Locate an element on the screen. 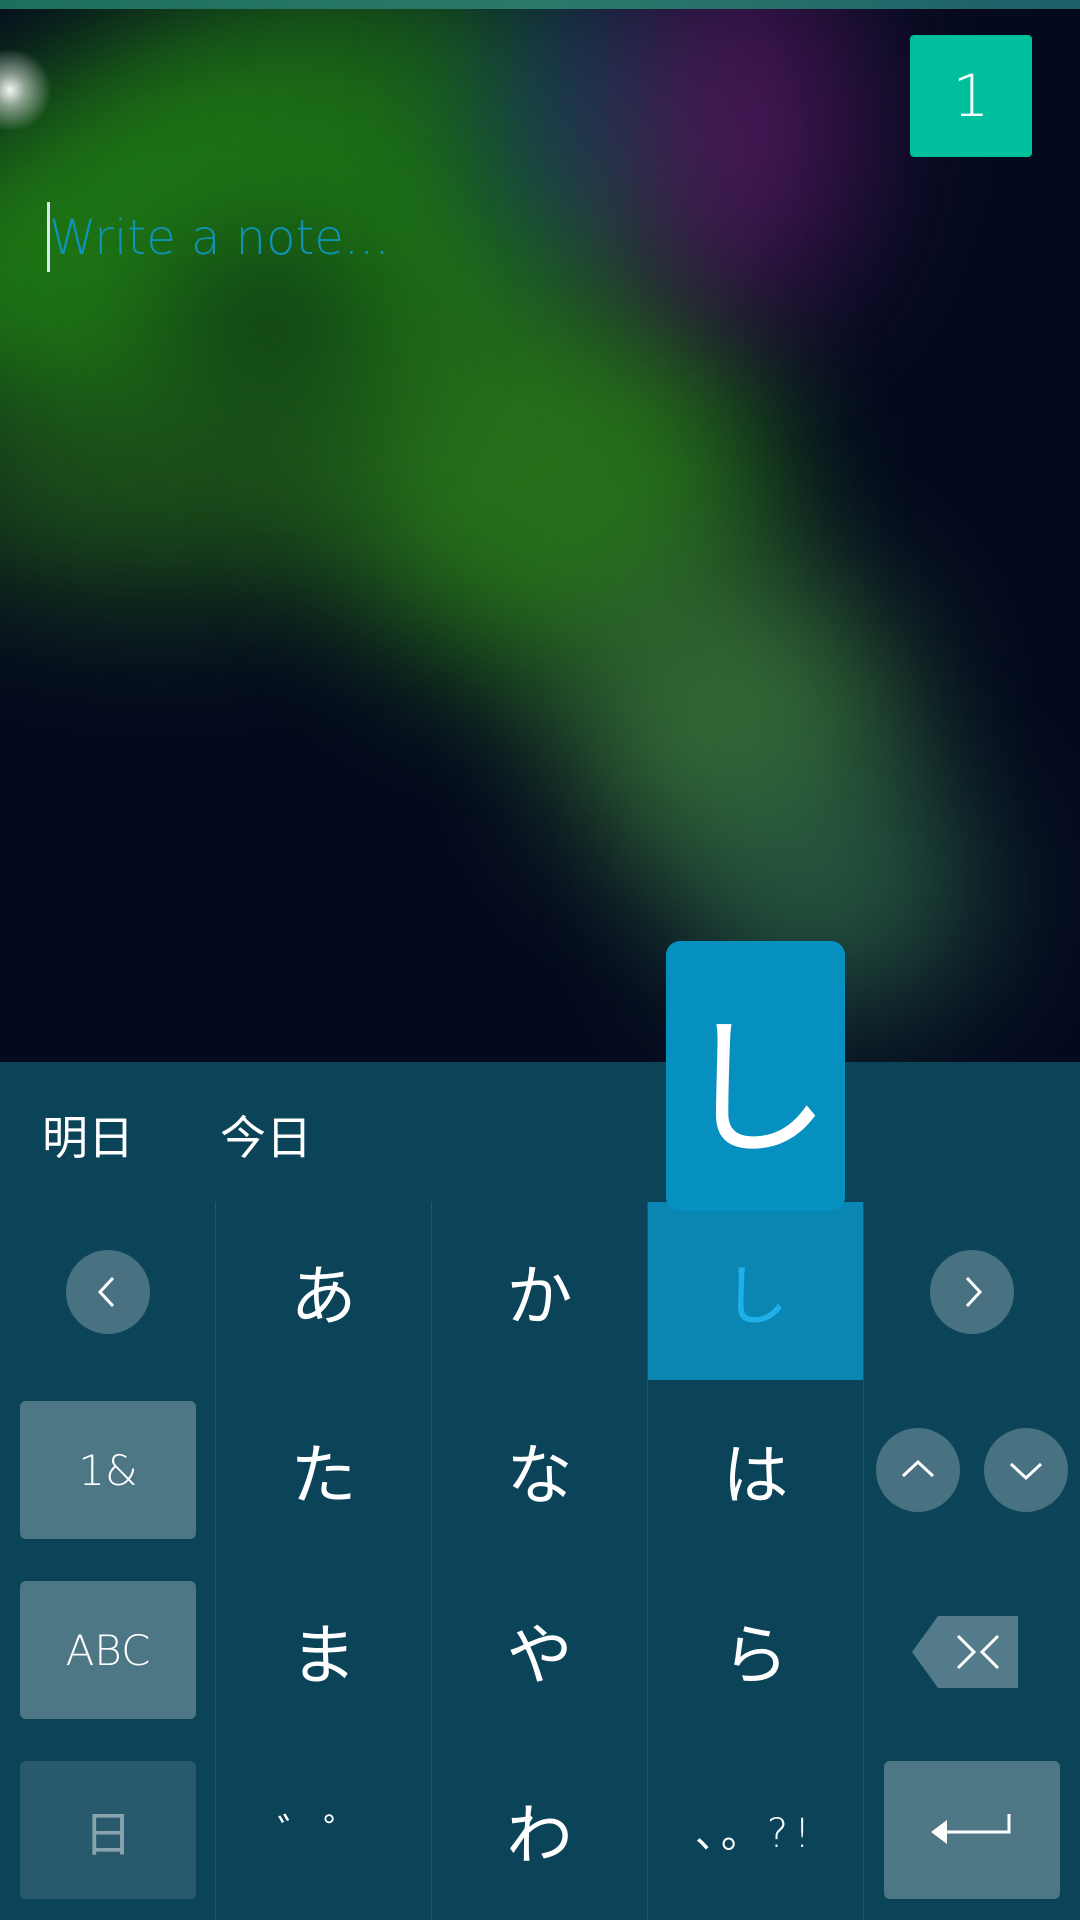 This screenshot has height=1920, width=1080. dakuten-key: ゛゜ is located at coordinates (323, 1830).